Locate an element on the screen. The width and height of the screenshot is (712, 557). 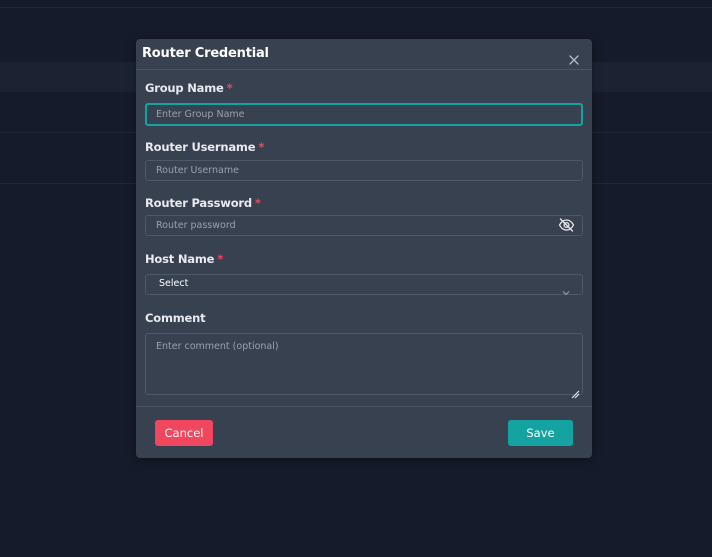
router-password-label-text: Router Password is located at coordinates (198, 203).